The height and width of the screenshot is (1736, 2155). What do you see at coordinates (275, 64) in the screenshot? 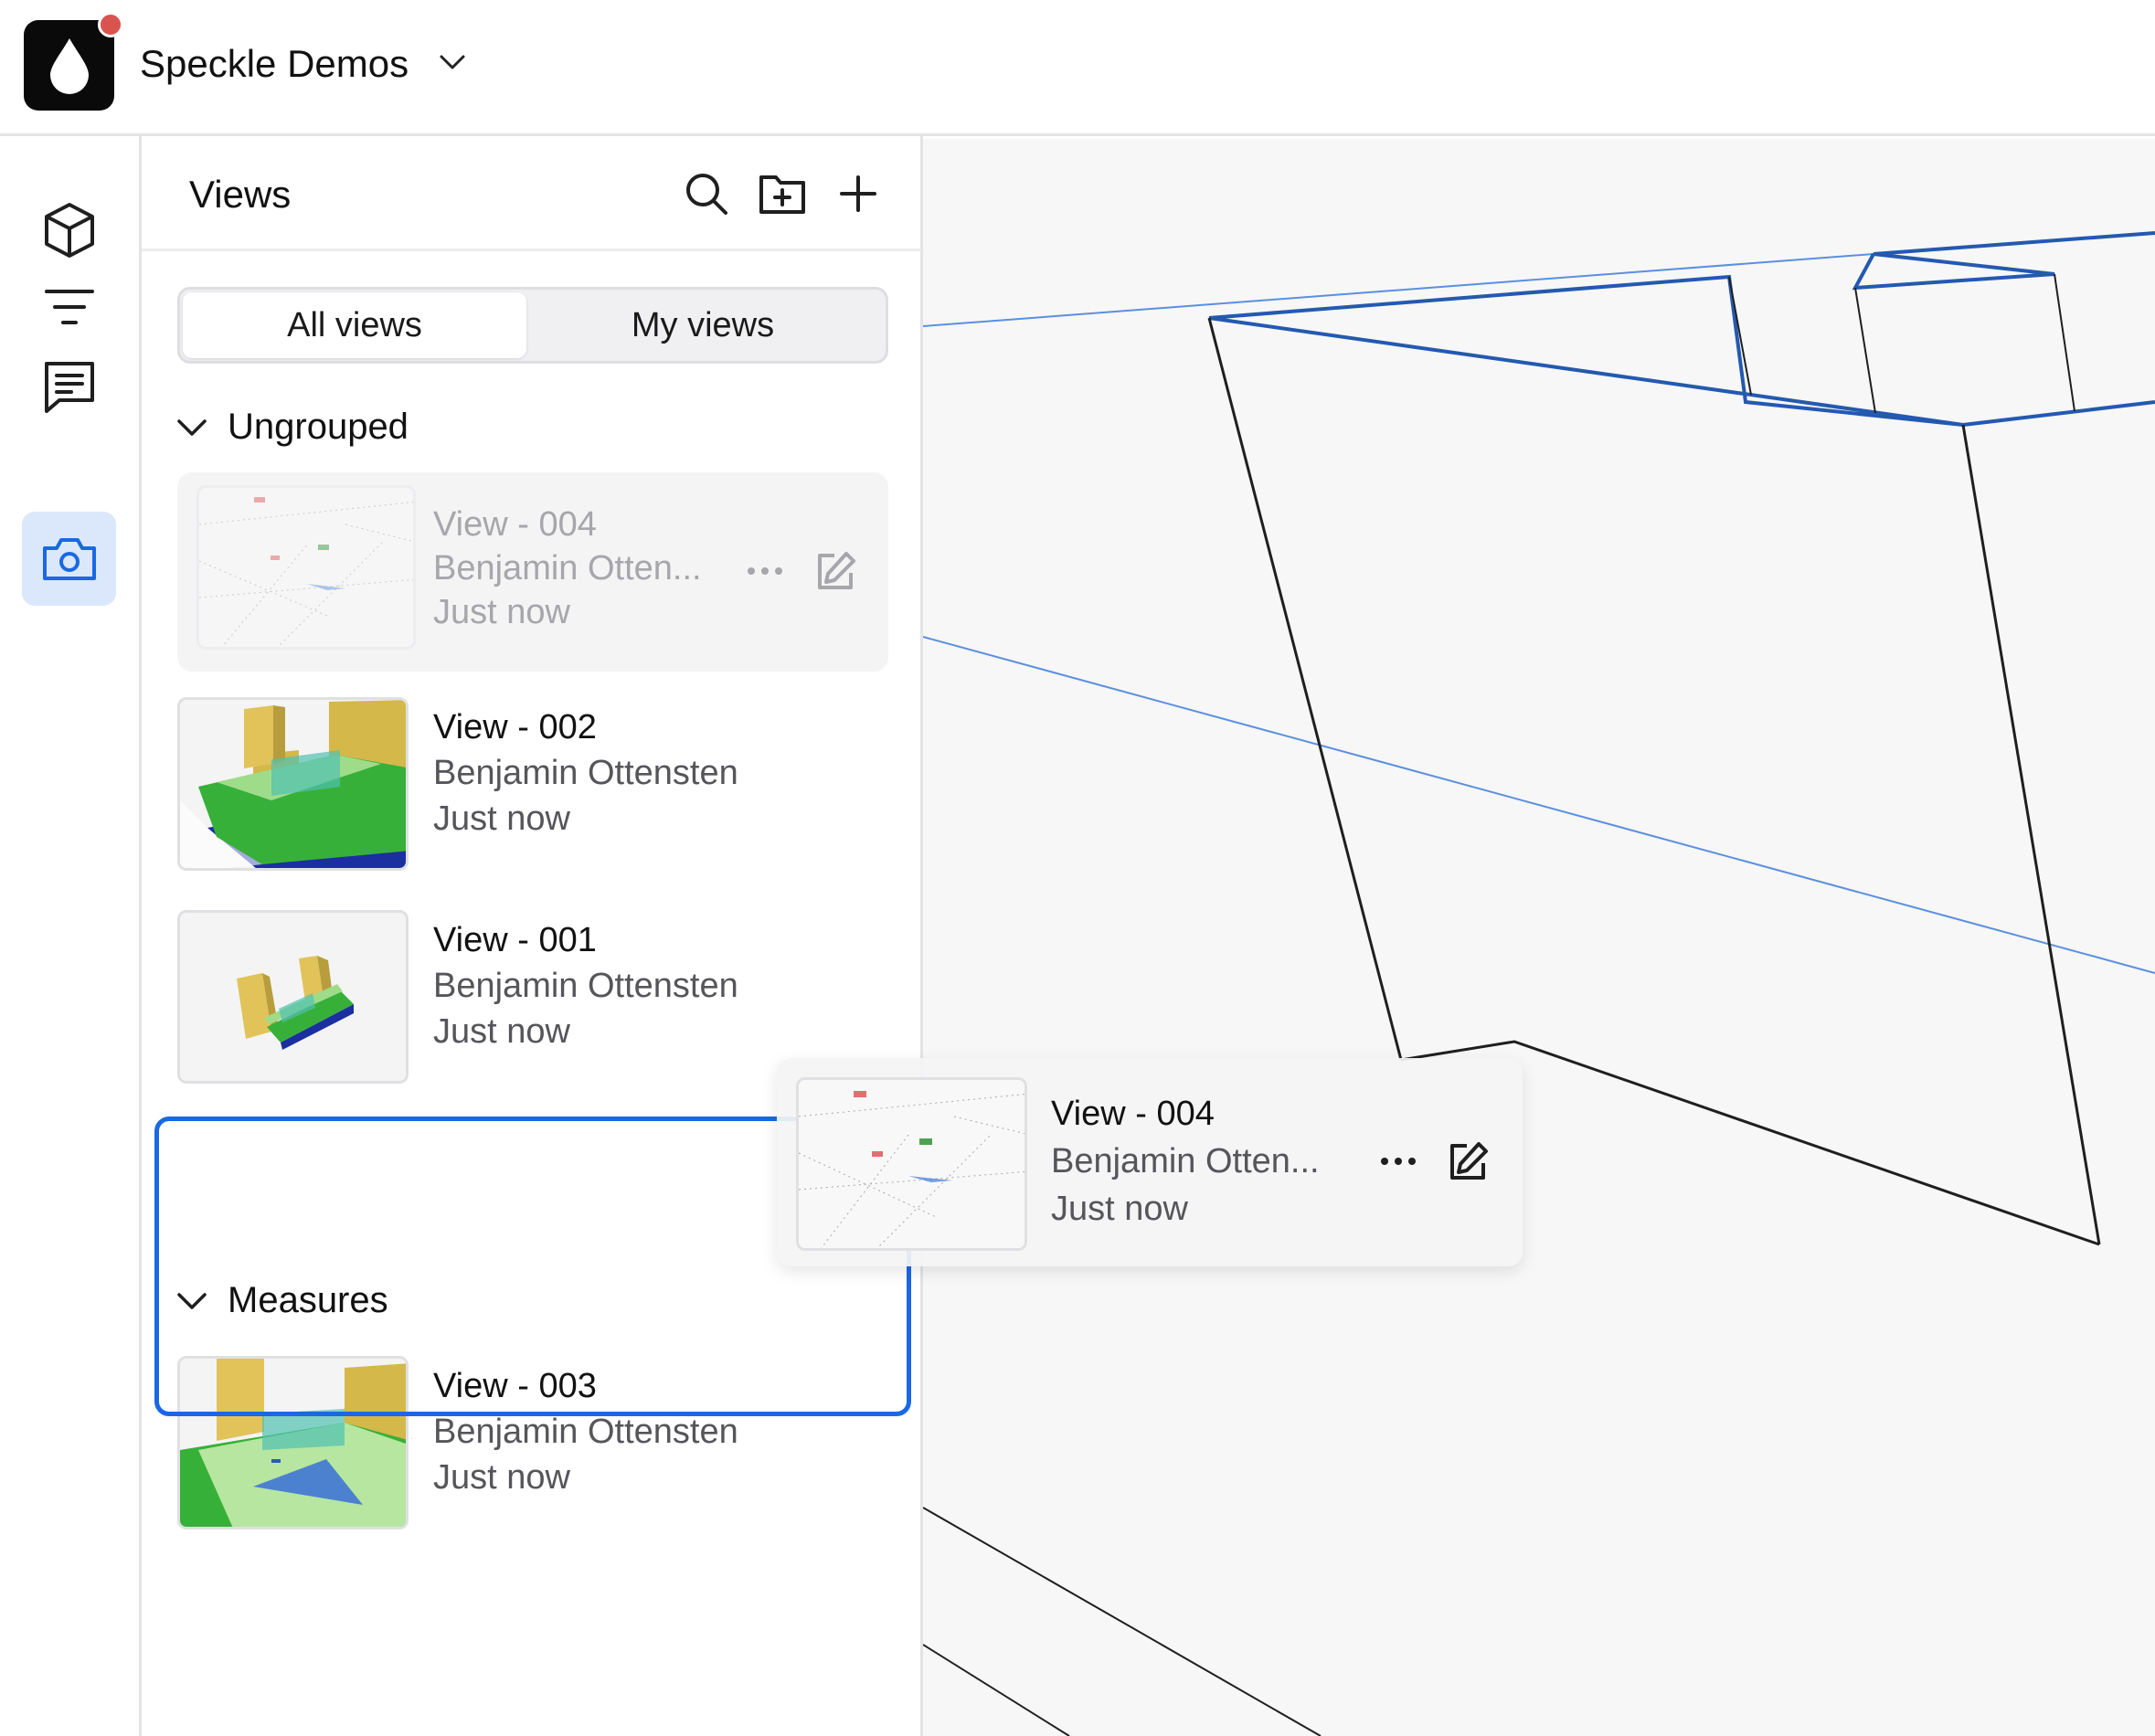
I see `workspace-name: Speckle Demos` at bounding box center [275, 64].